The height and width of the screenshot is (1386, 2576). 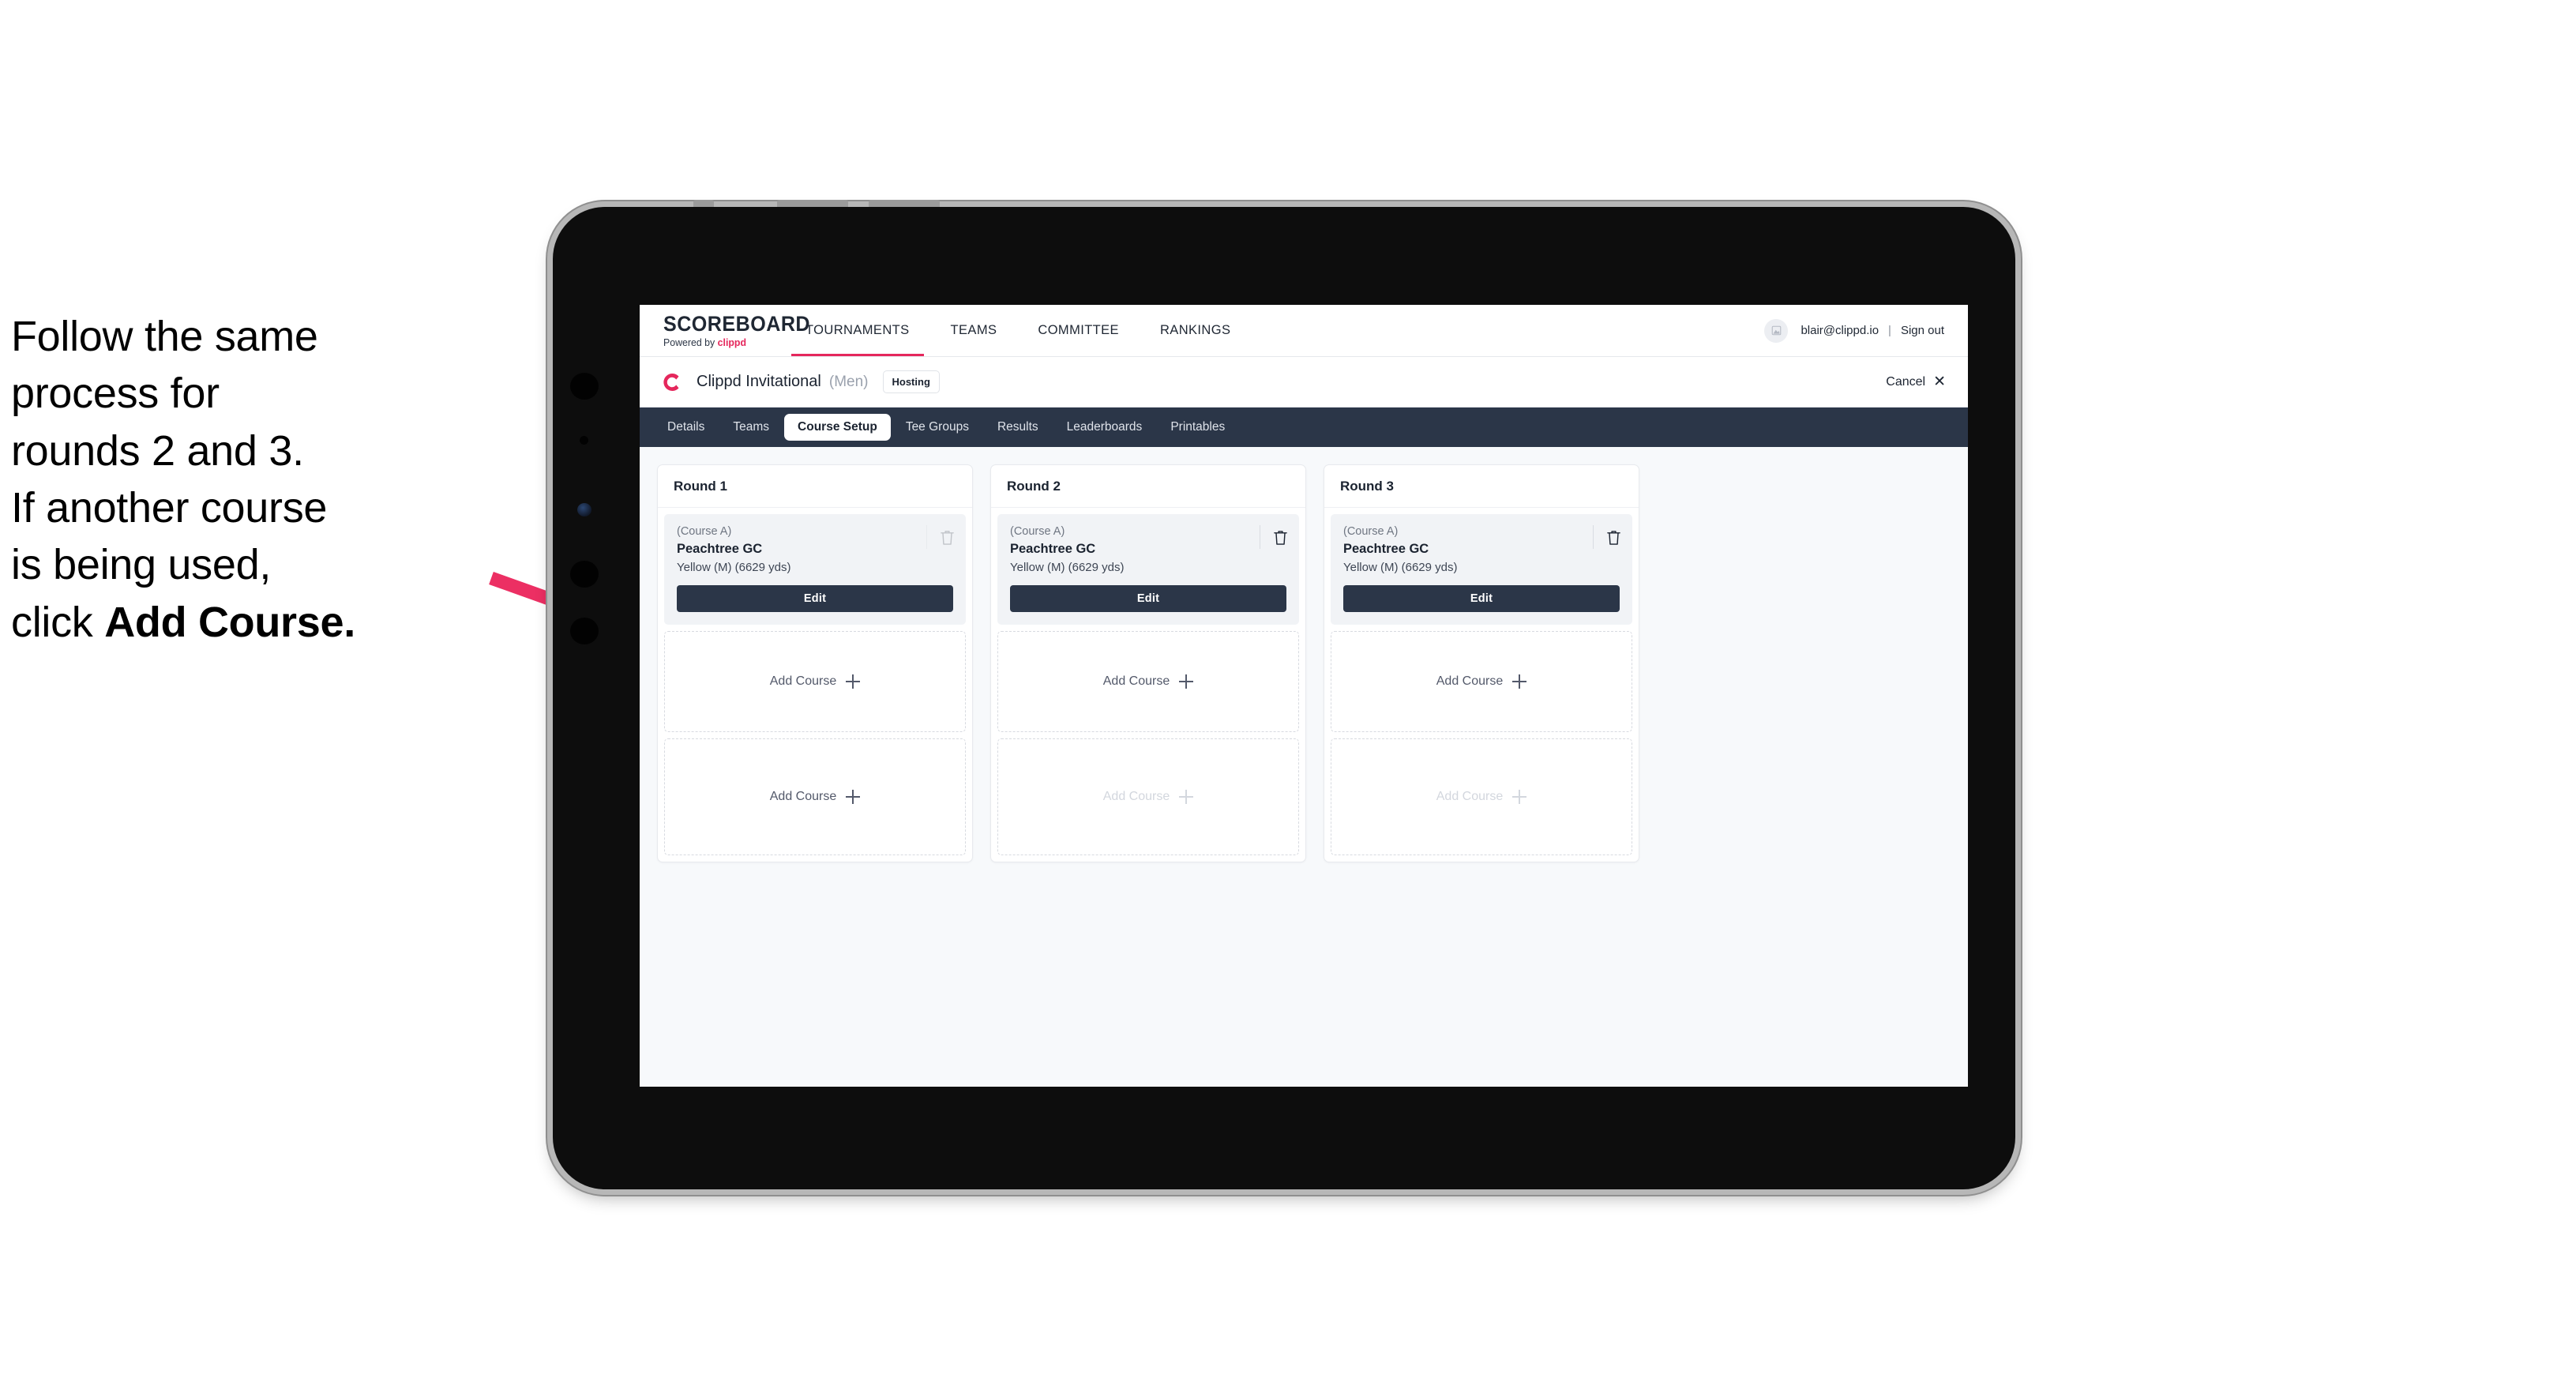 What do you see at coordinates (1776, 330) in the screenshot?
I see `user-avatar-icon` at bounding box center [1776, 330].